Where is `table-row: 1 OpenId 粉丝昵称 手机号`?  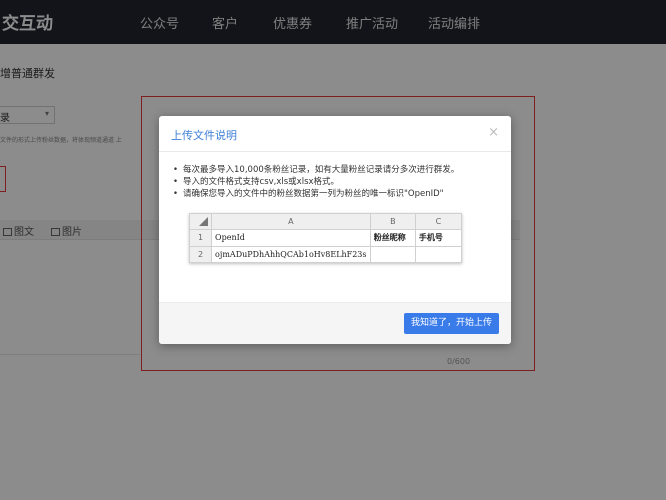 table-row: 1 OpenId 粉丝昵称 手机号 is located at coordinates (325, 238).